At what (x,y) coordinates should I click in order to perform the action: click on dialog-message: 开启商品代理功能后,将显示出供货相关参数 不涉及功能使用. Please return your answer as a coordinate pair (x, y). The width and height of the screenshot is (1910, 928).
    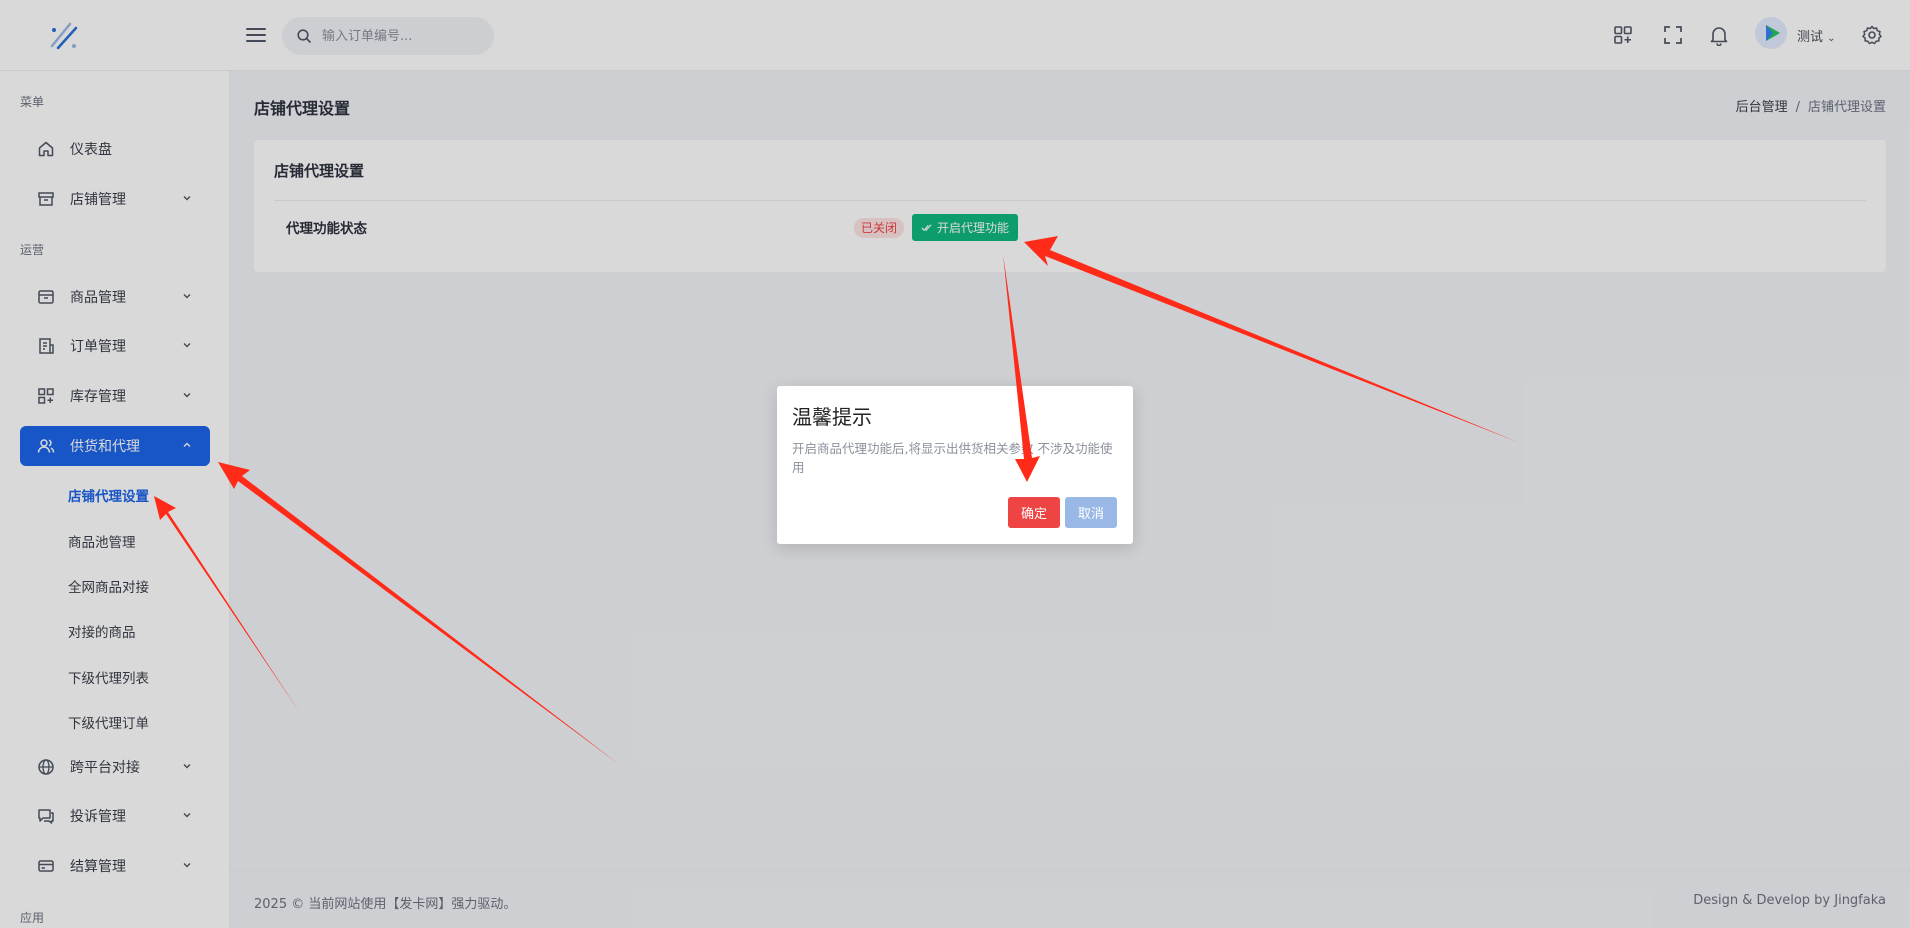
    Looking at the image, I should click on (952, 458).